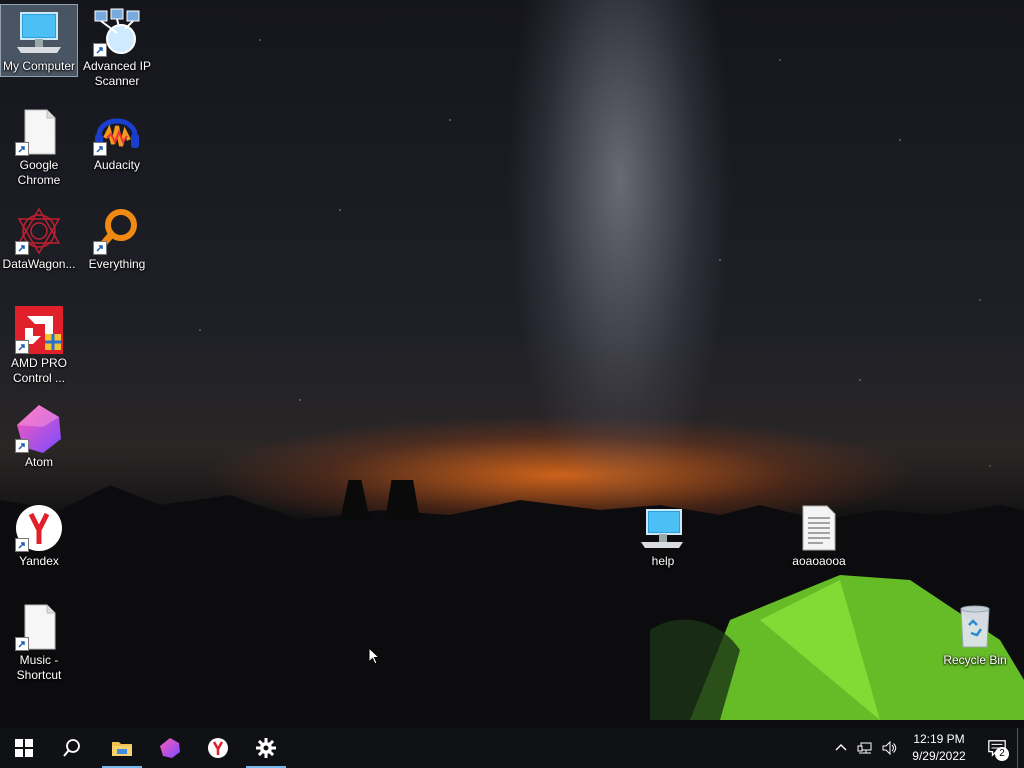 The height and width of the screenshot is (768, 1024). I want to click on desktop-icon-google-chrome: Google Chrome, so click(39, 147).